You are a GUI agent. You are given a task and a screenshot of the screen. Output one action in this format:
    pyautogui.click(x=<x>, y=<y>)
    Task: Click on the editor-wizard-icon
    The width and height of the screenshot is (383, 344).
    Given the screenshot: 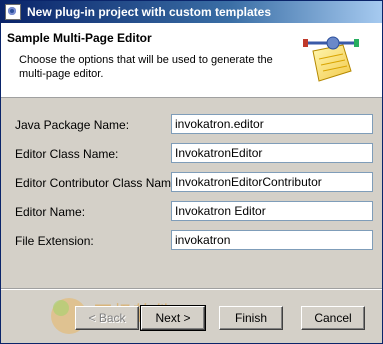 What is the action you would take?
    pyautogui.click(x=331, y=59)
    